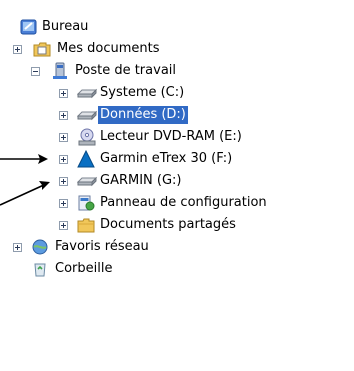 The height and width of the screenshot is (371, 354). I want to click on recycle-bin-icon, so click(40, 269).